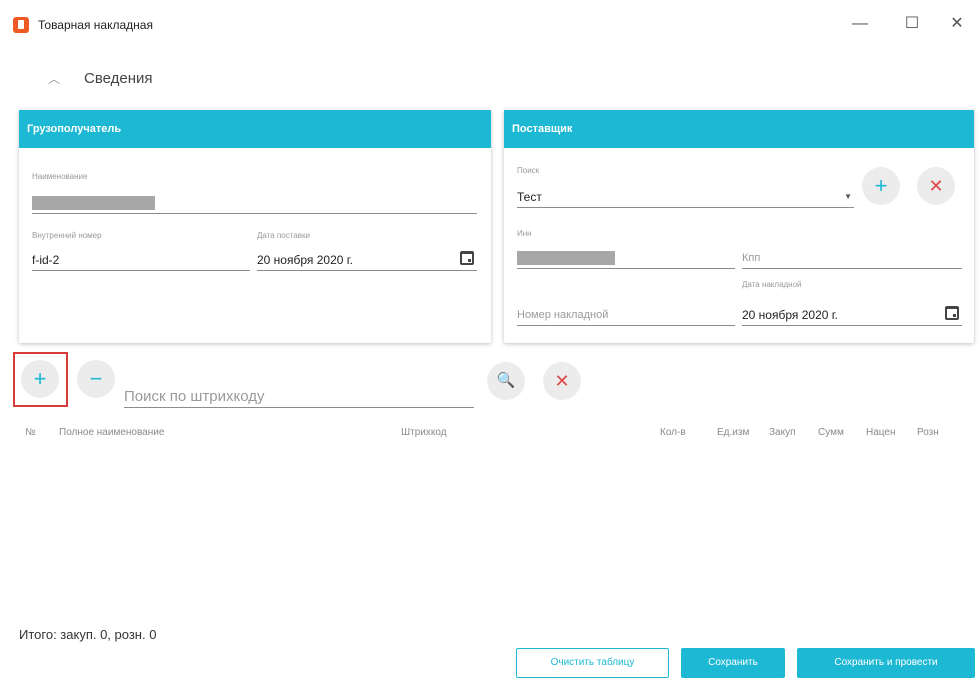 The height and width of the screenshot is (684, 979). What do you see at coordinates (118, 78) in the screenshot?
I see `section-title: Сведения` at bounding box center [118, 78].